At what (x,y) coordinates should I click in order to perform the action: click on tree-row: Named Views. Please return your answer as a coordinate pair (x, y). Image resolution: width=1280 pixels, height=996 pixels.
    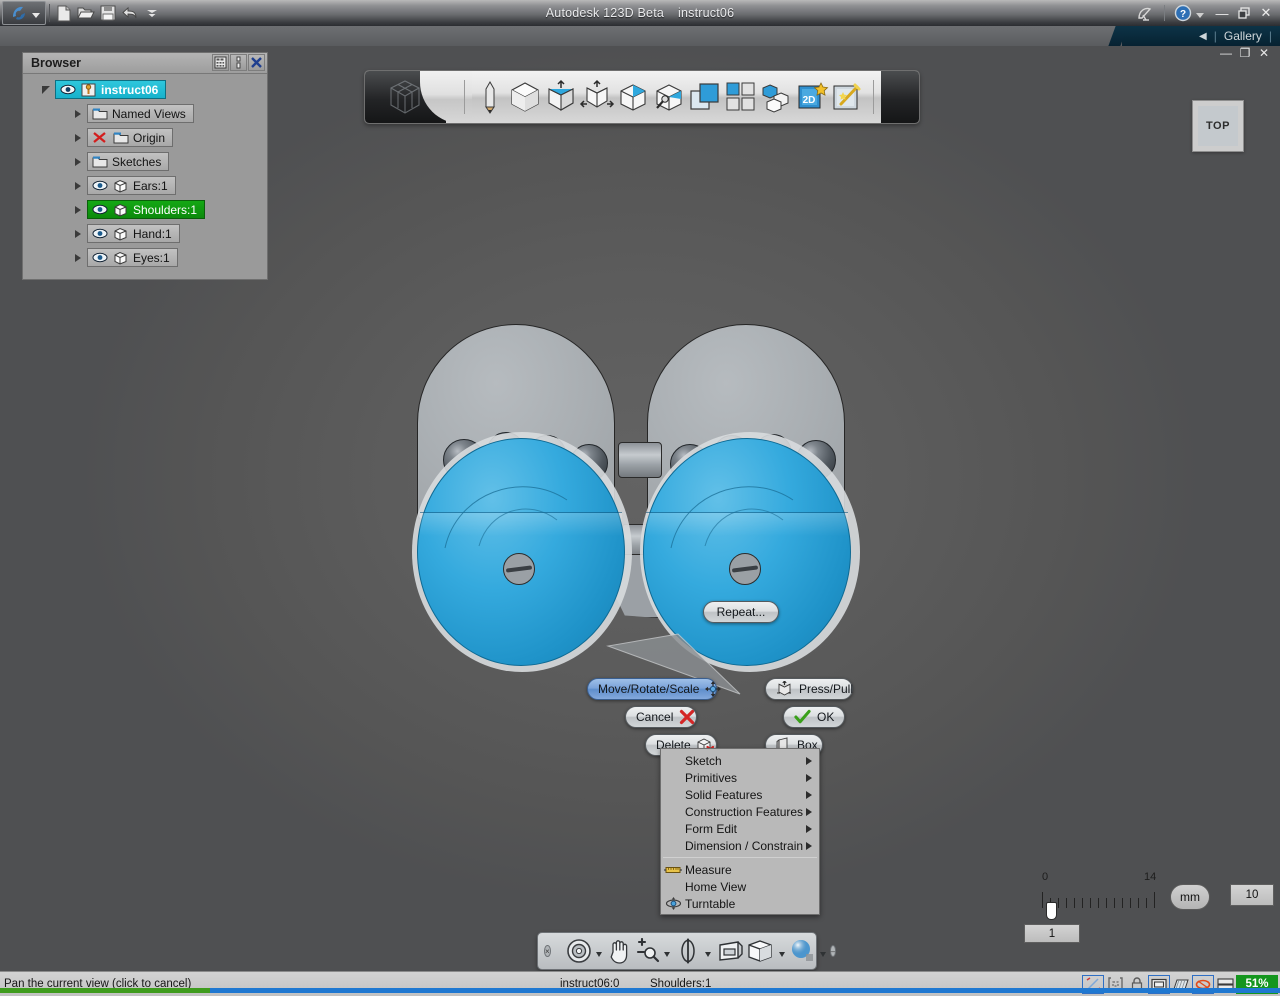
    Looking at the image, I should click on (145, 113).